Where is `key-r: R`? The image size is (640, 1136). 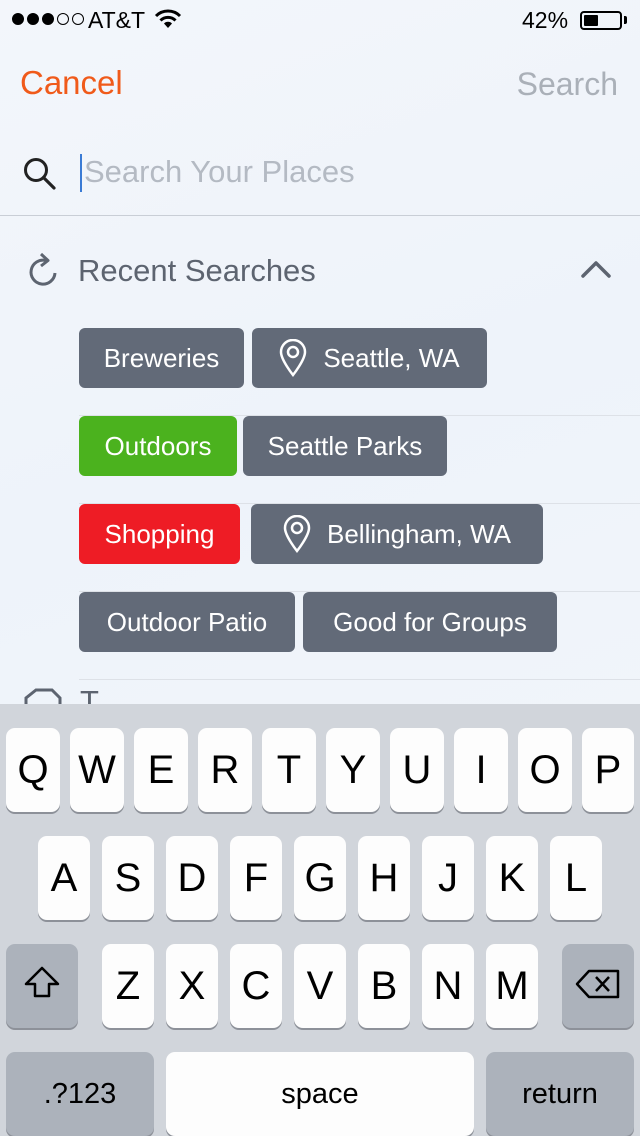
key-r: R is located at coordinates (225, 770).